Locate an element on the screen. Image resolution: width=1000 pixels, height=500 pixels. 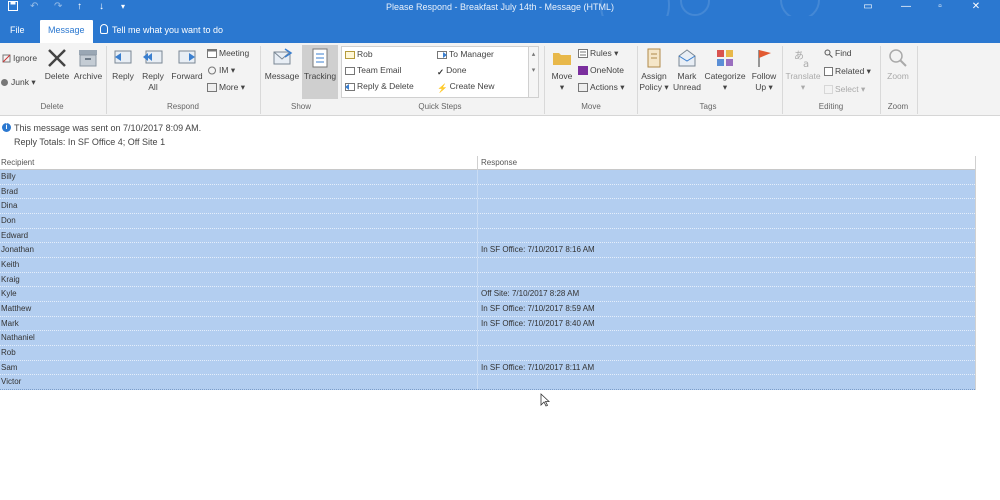
table-row: Victor is located at coordinates (487, 382).